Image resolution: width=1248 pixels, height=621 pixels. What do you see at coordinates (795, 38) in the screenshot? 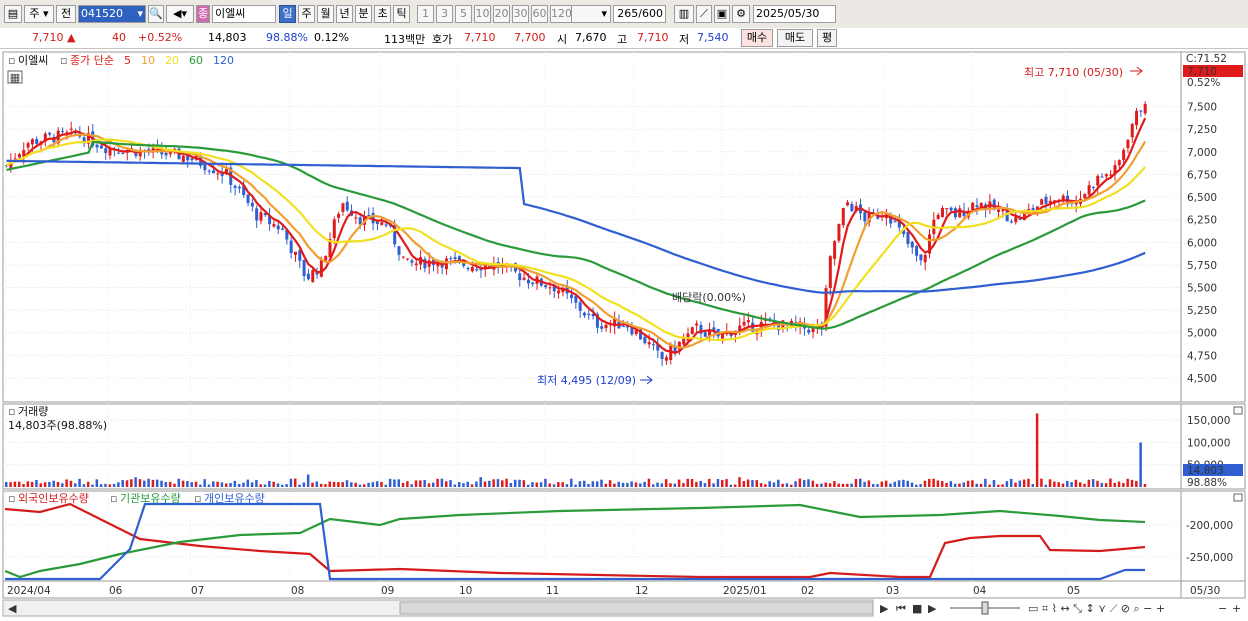
I see `sell-button: 매도` at bounding box center [795, 38].